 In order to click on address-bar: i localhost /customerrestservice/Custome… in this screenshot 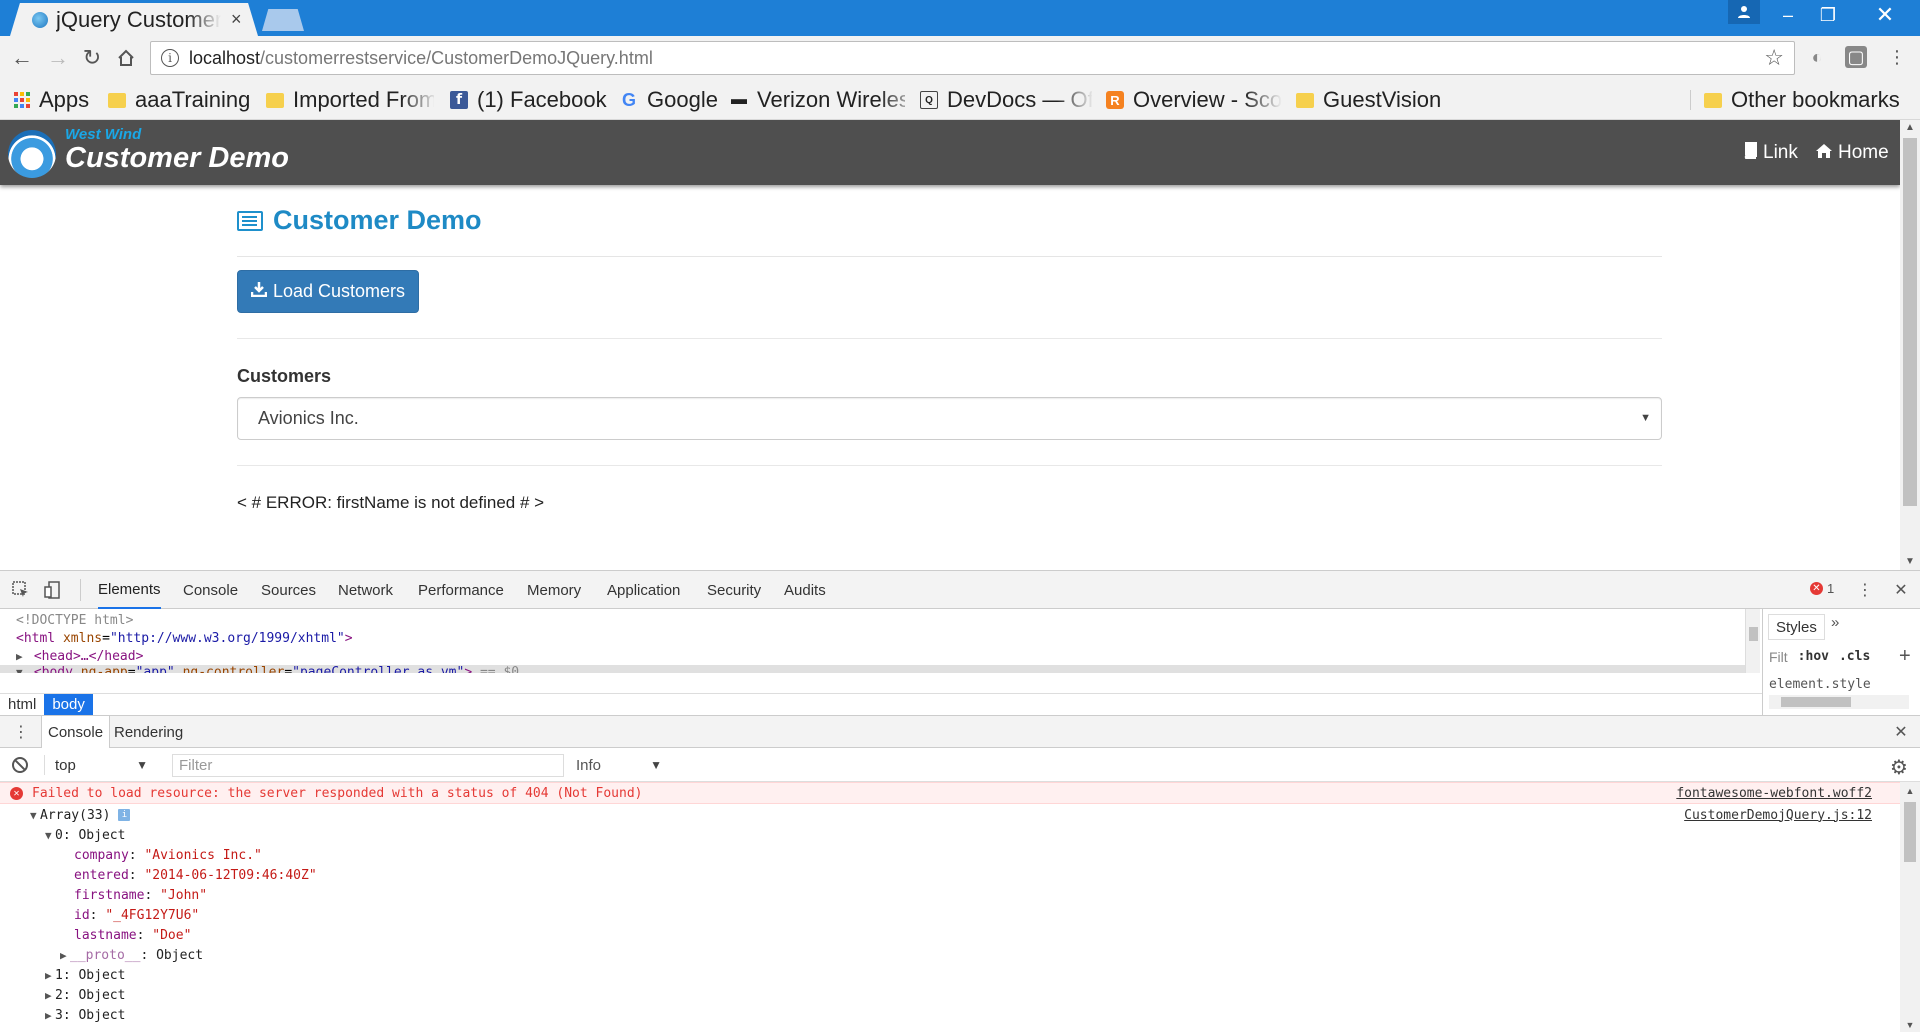, I will do `click(972, 58)`.